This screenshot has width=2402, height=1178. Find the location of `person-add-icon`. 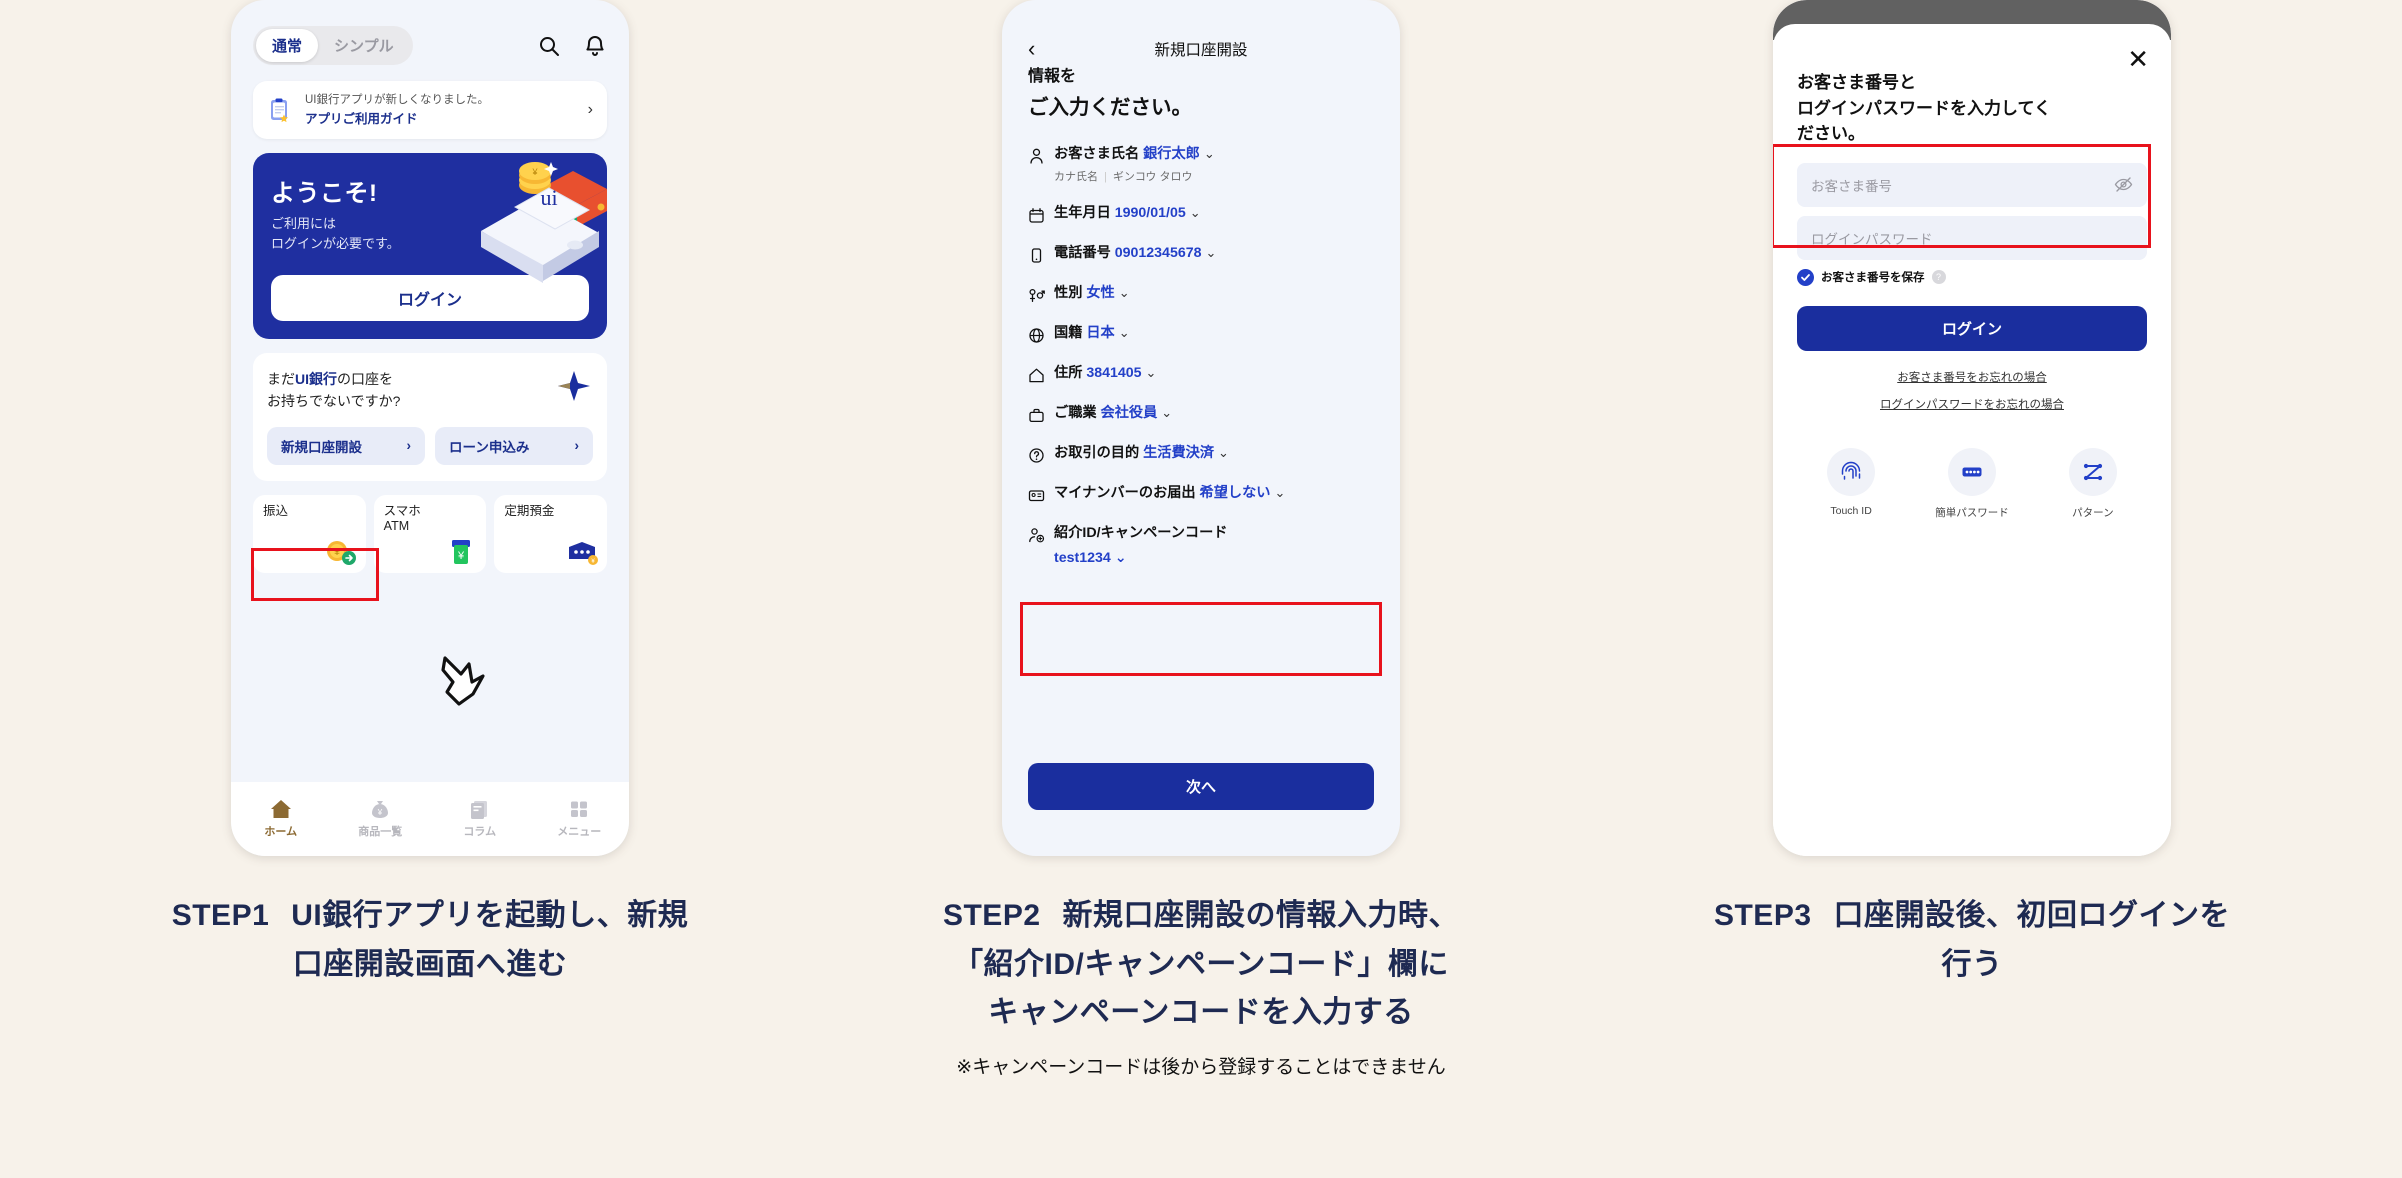

person-add-icon is located at coordinates (1037, 535).